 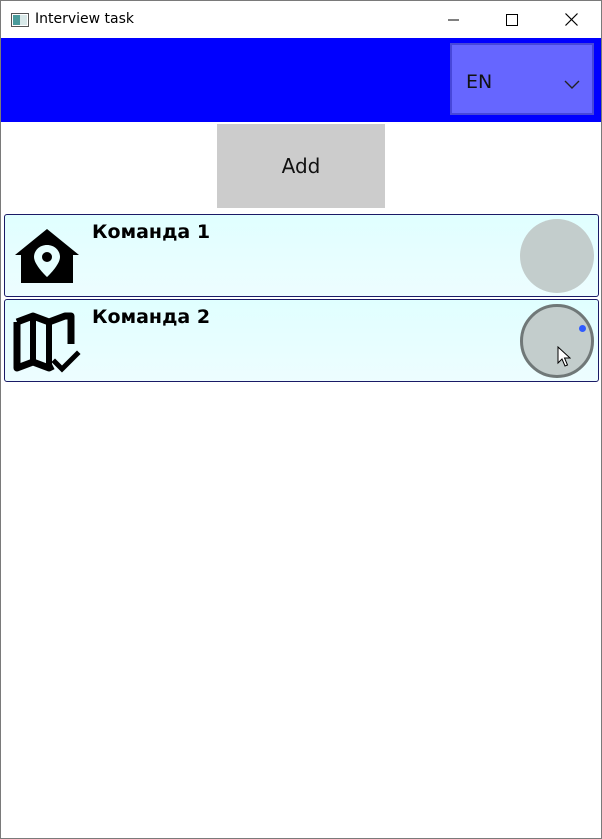 What do you see at coordinates (301, 340) in the screenshot?
I see `team-list-item: Команда 2` at bounding box center [301, 340].